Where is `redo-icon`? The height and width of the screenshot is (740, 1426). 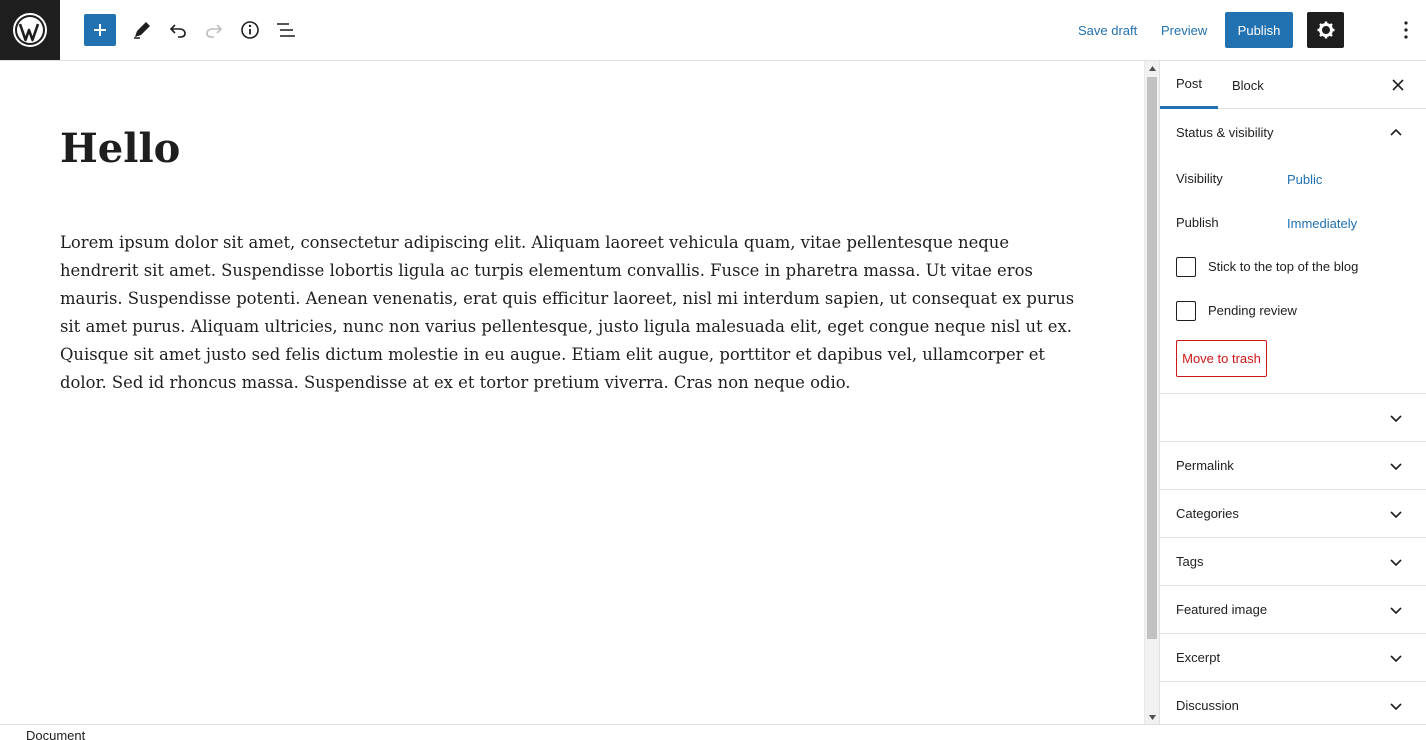
redo-icon is located at coordinates (214, 31).